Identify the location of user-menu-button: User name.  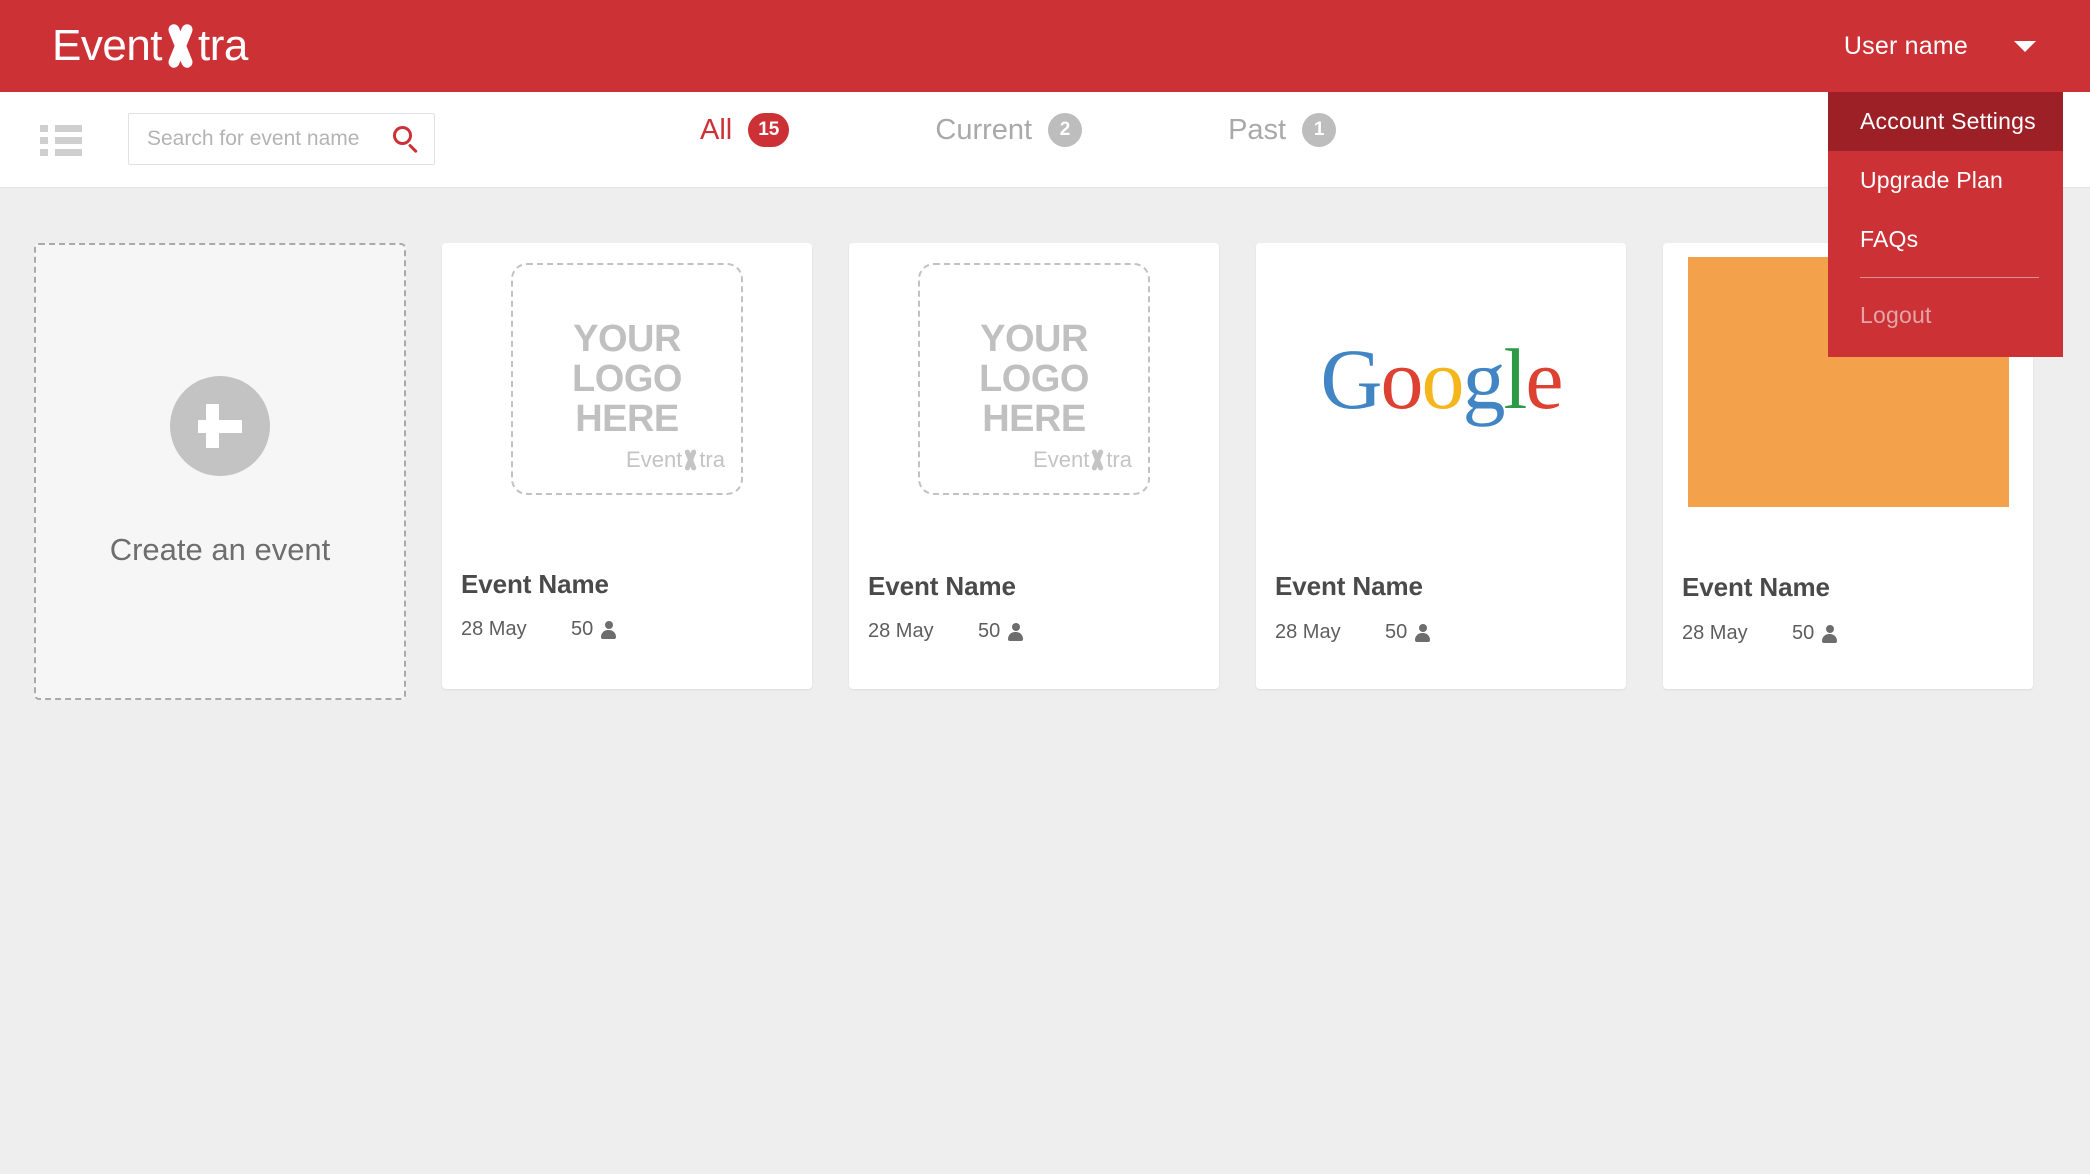
(1943, 46).